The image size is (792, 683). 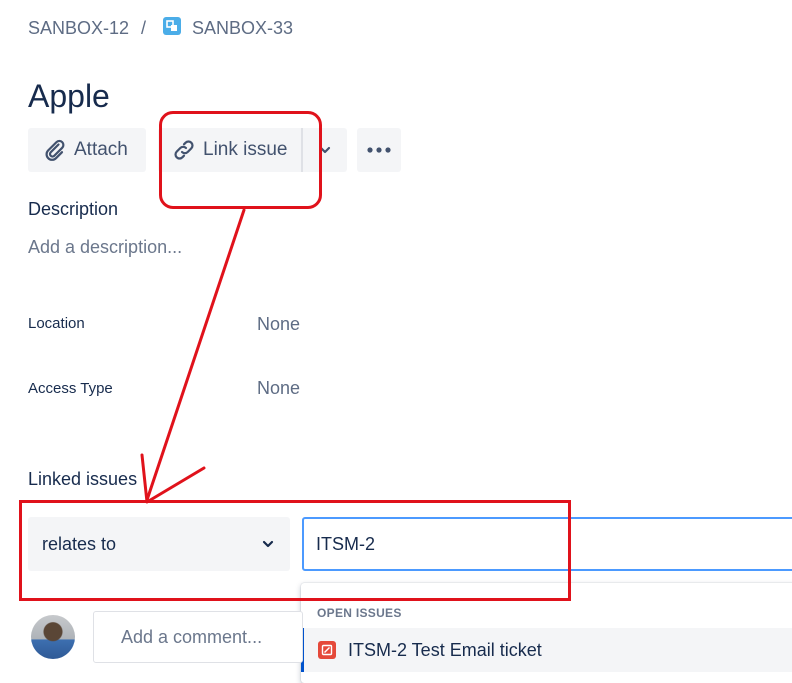 I want to click on paperclip-icon, so click(x=54, y=150).